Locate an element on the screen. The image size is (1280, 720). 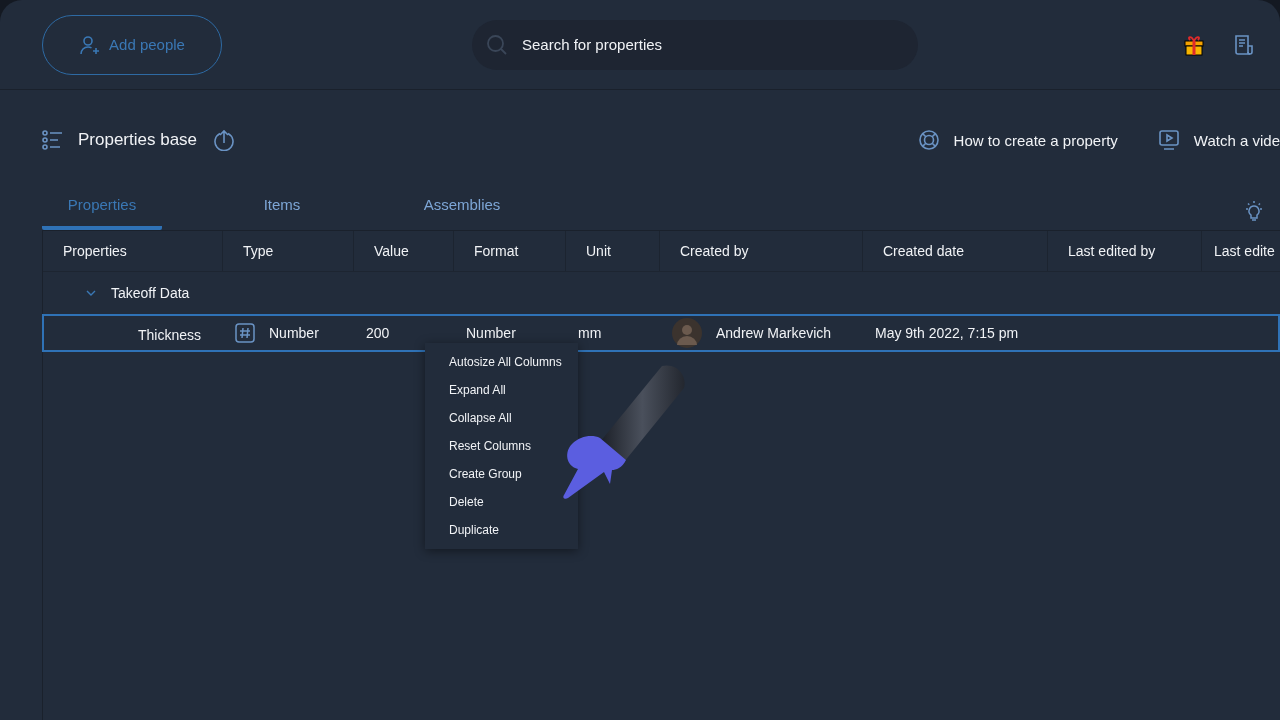
column-header: Value is located at coordinates (391, 251).